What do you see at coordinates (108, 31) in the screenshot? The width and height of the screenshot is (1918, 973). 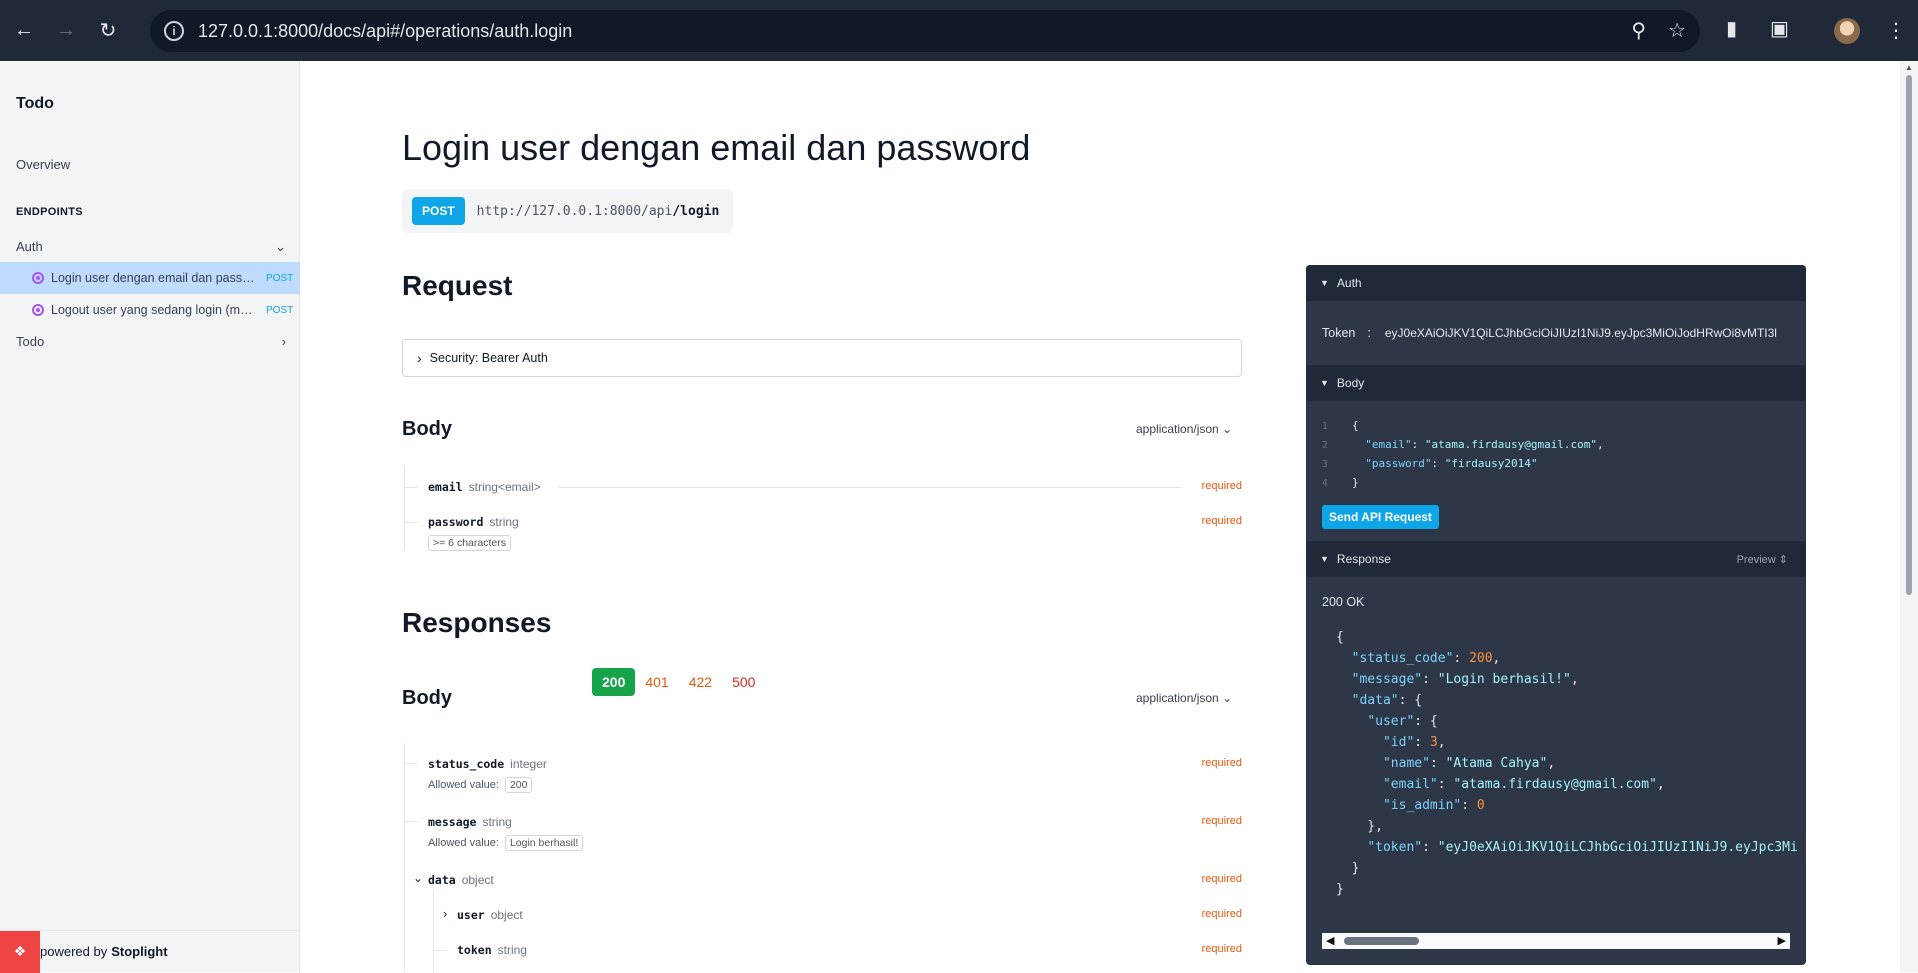 I see `reload-icon: ↻` at bounding box center [108, 31].